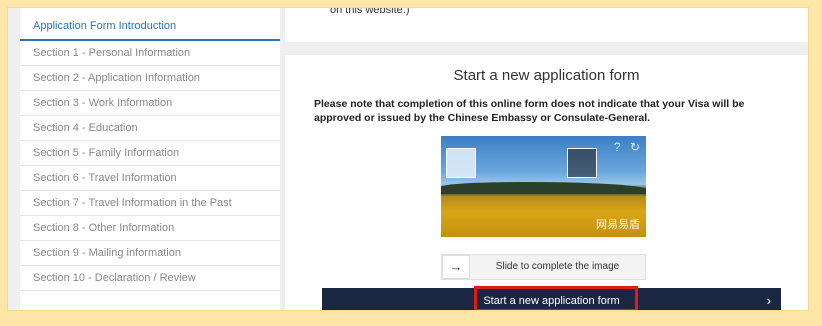 The width and height of the screenshot is (822, 326). What do you see at coordinates (557, 266) in the screenshot?
I see `slider-instruction: Slide to complete the image` at bounding box center [557, 266].